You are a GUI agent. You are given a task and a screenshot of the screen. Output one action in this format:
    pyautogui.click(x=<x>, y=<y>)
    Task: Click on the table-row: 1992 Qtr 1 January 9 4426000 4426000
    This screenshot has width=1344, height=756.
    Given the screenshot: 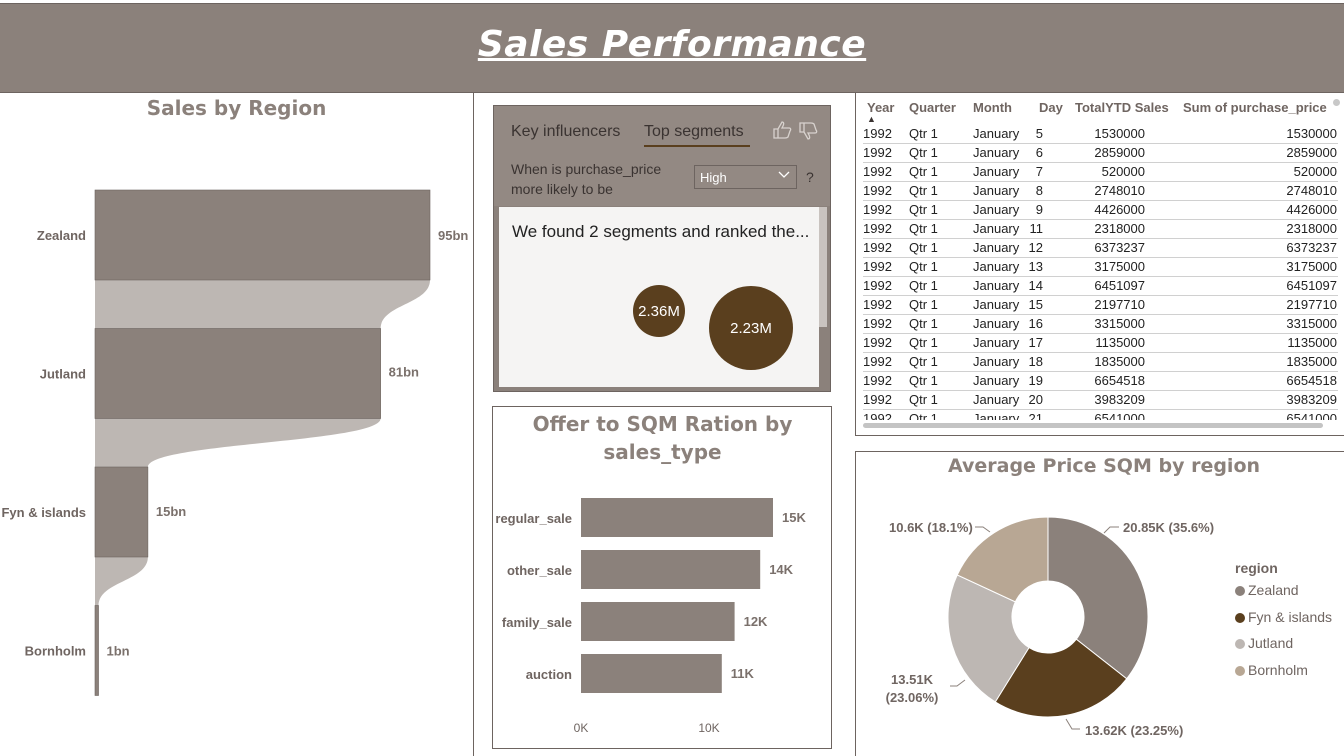 What is the action you would take?
    pyautogui.click(x=1100, y=210)
    